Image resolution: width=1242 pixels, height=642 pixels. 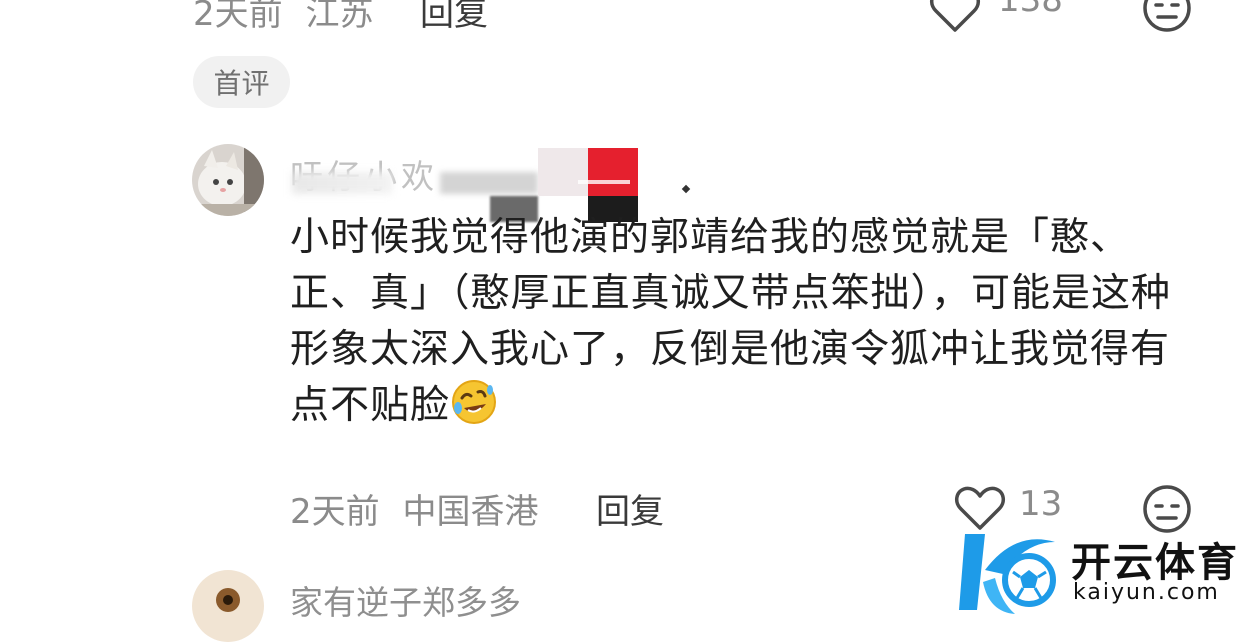 I want to click on redacted-badge, so click(x=489, y=183).